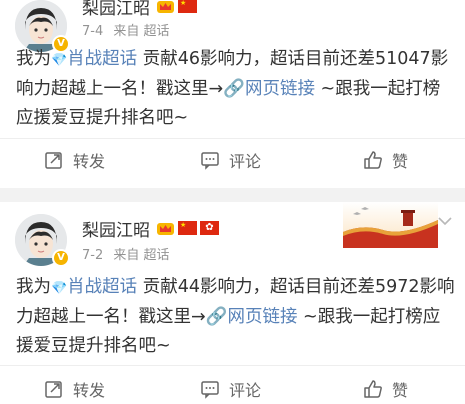  I want to click on author-row: 梨园江昭 ★, so click(141, 9).